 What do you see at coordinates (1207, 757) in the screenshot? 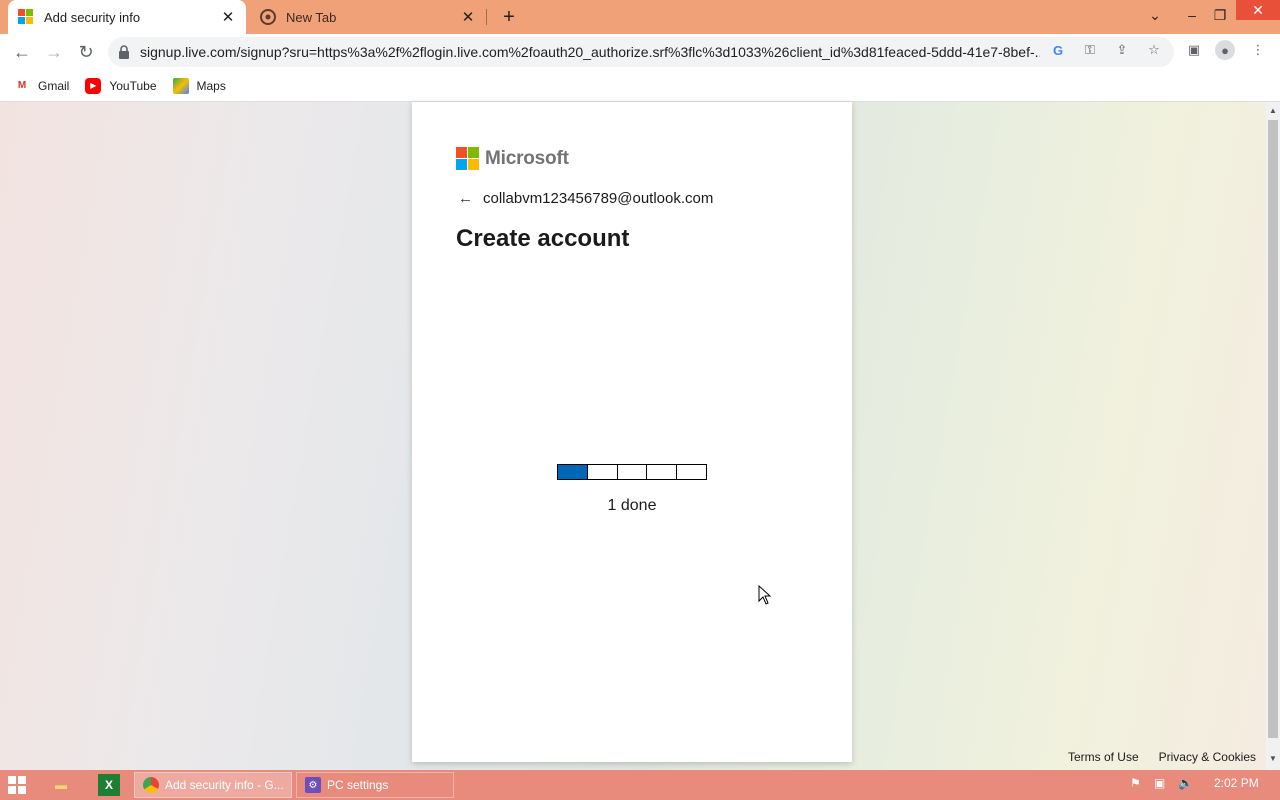
I see `privacy-cookies-link: Privacy & Cookies` at bounding box center [1207, 757].